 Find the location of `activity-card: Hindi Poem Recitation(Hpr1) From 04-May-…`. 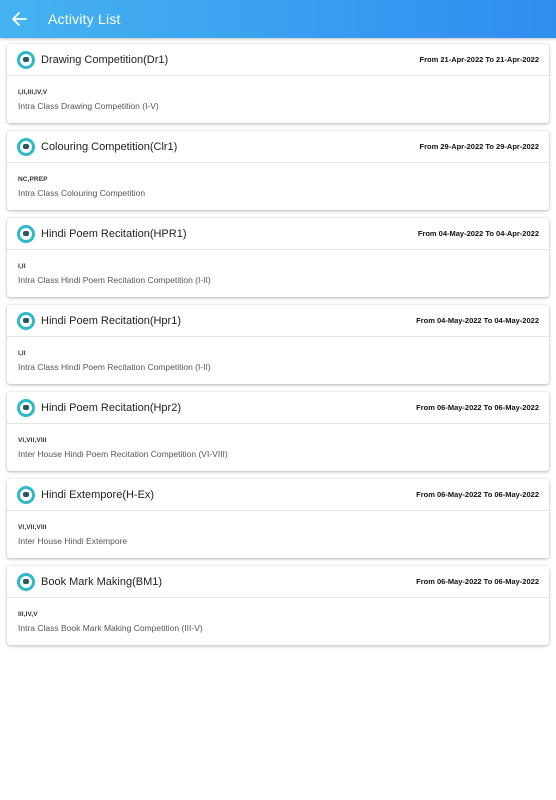

activity-card: Hindi Poem Recitation(Hpr1) From 04-May-… is located at coordinates (278, 344).